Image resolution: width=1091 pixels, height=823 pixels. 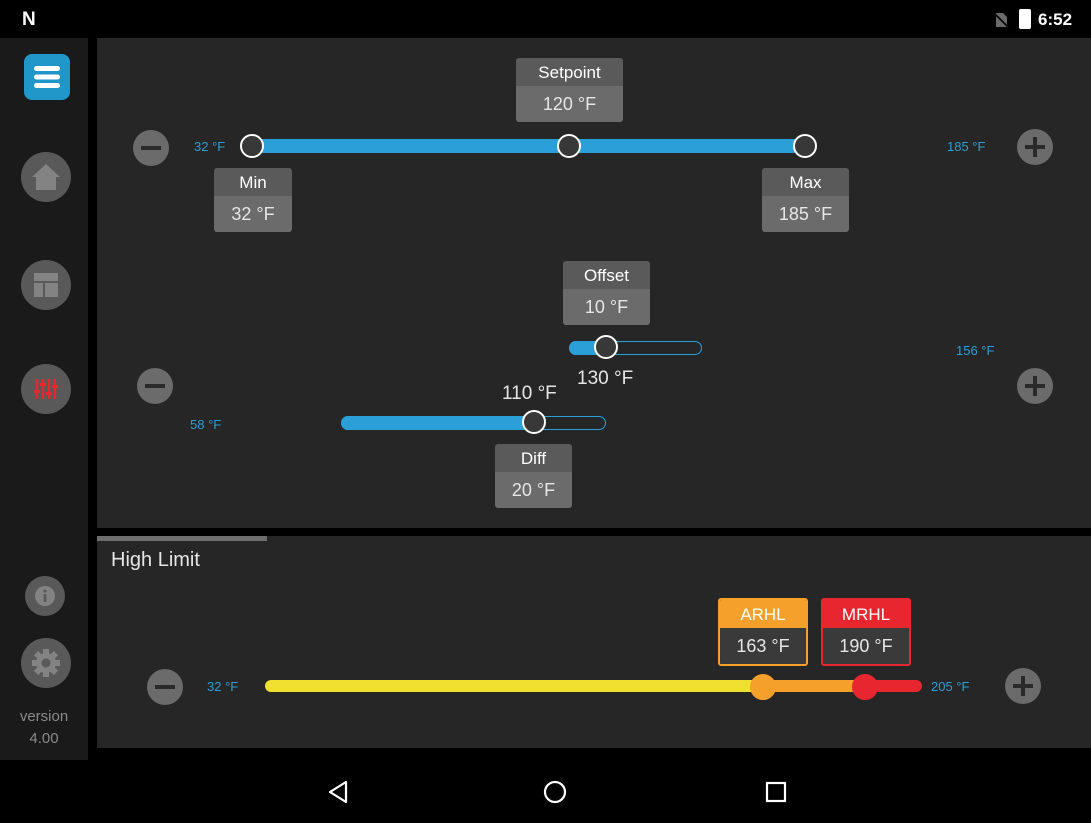 I want to click on recents-square-icon, so click(x=776, y=792).